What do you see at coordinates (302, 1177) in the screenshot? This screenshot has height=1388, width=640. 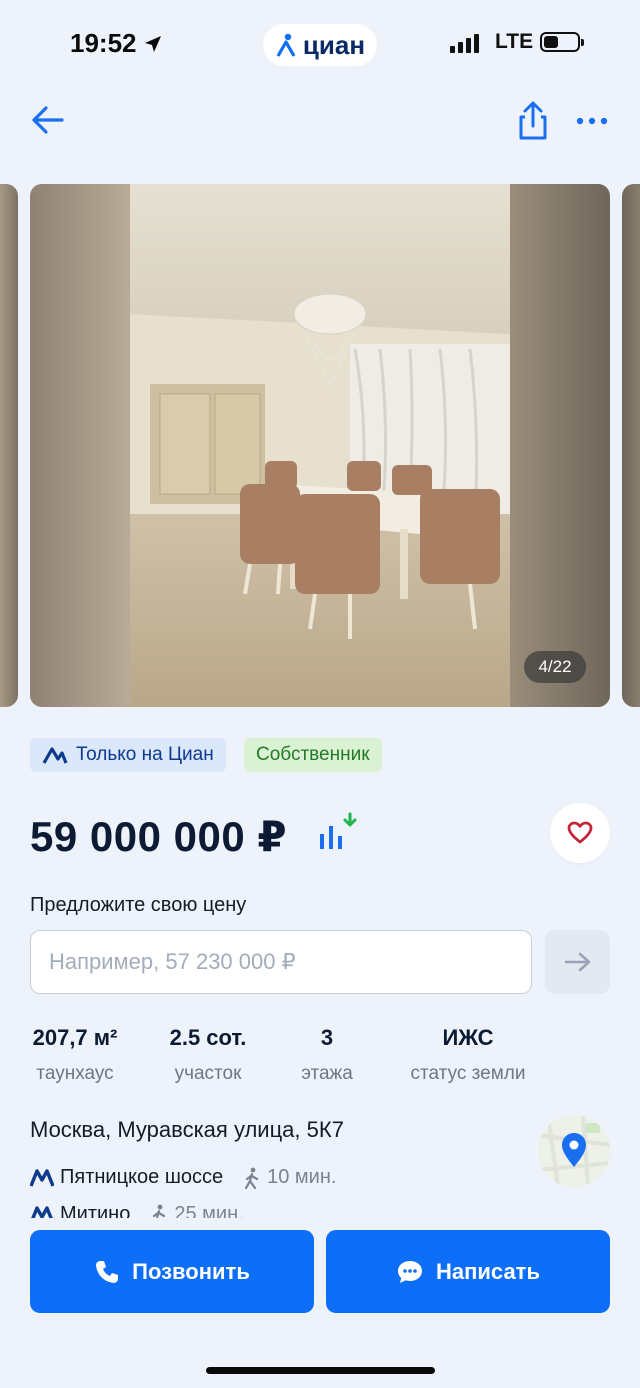 I see `walk-time-text: 10 мин.` at bounding box center [302, 1177].